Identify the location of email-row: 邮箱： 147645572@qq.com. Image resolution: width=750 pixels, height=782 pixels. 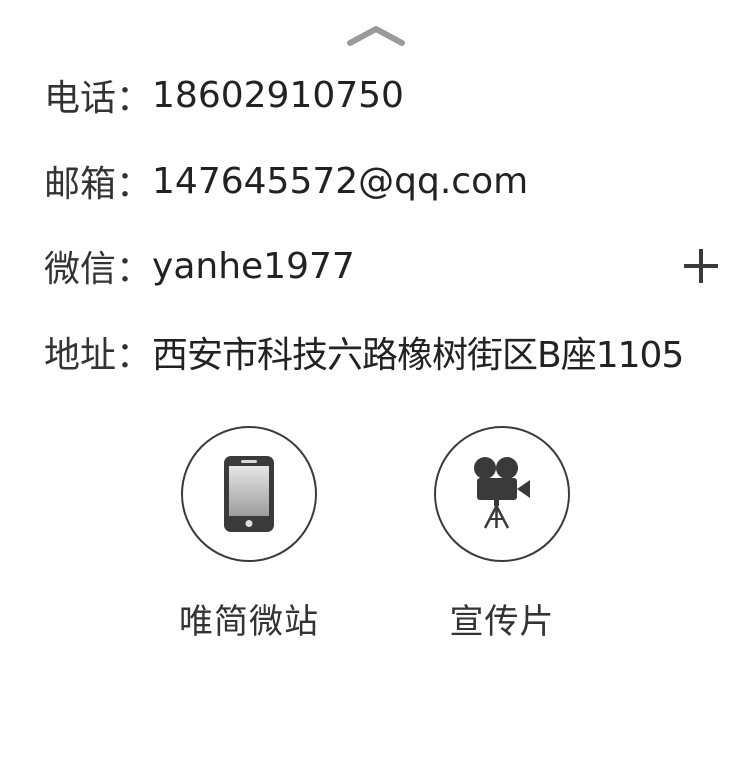
(375, 181).